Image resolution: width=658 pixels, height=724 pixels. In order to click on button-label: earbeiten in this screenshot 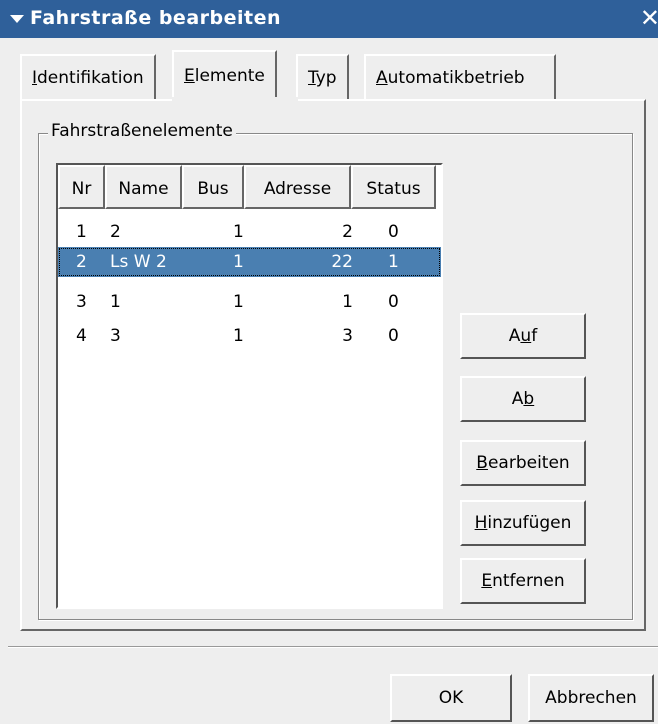, I will do `click(528, 463)`.